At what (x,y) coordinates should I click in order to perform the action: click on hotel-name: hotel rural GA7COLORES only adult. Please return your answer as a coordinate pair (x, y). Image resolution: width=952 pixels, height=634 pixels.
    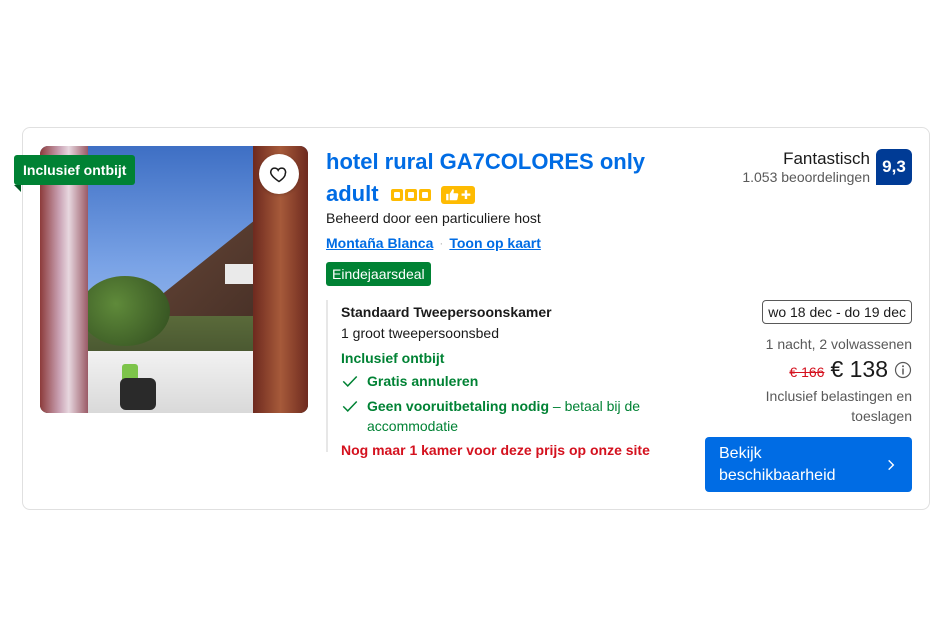
    Looking at the image, I should click on (485, 177).